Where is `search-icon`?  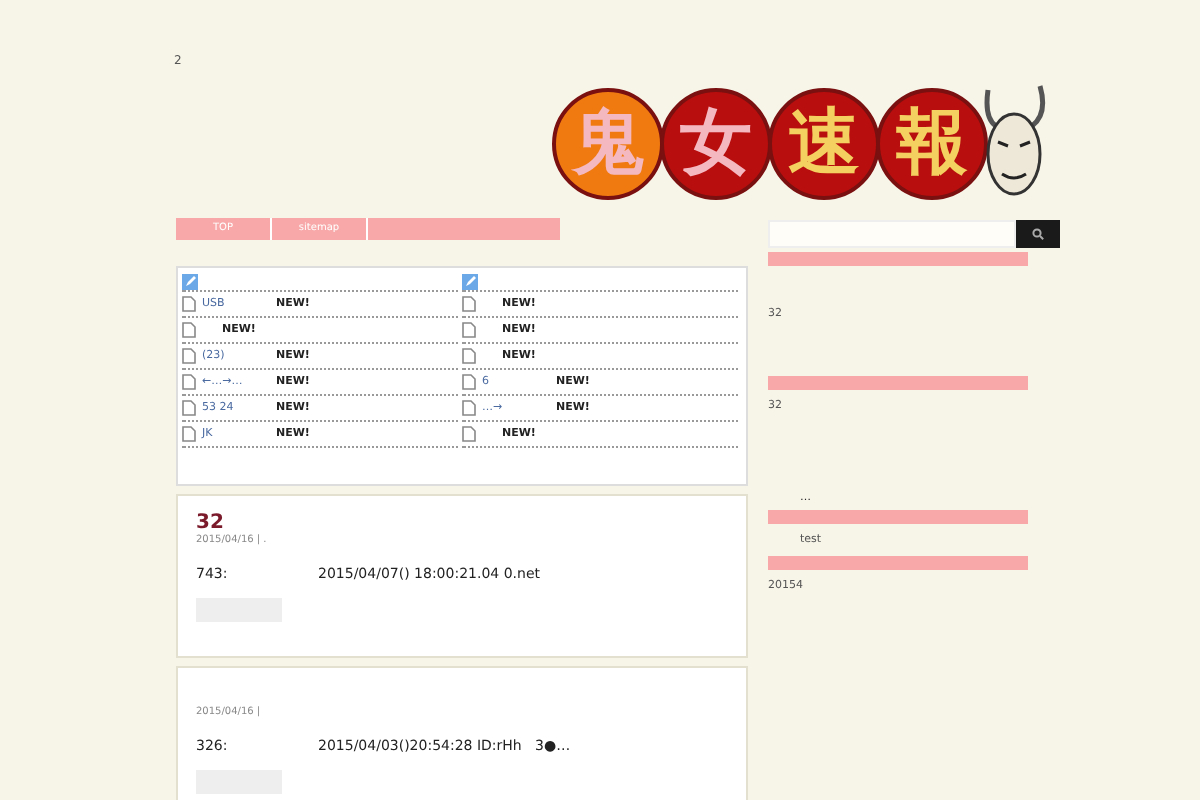 search-icon is located at coordinates (1038, 234).